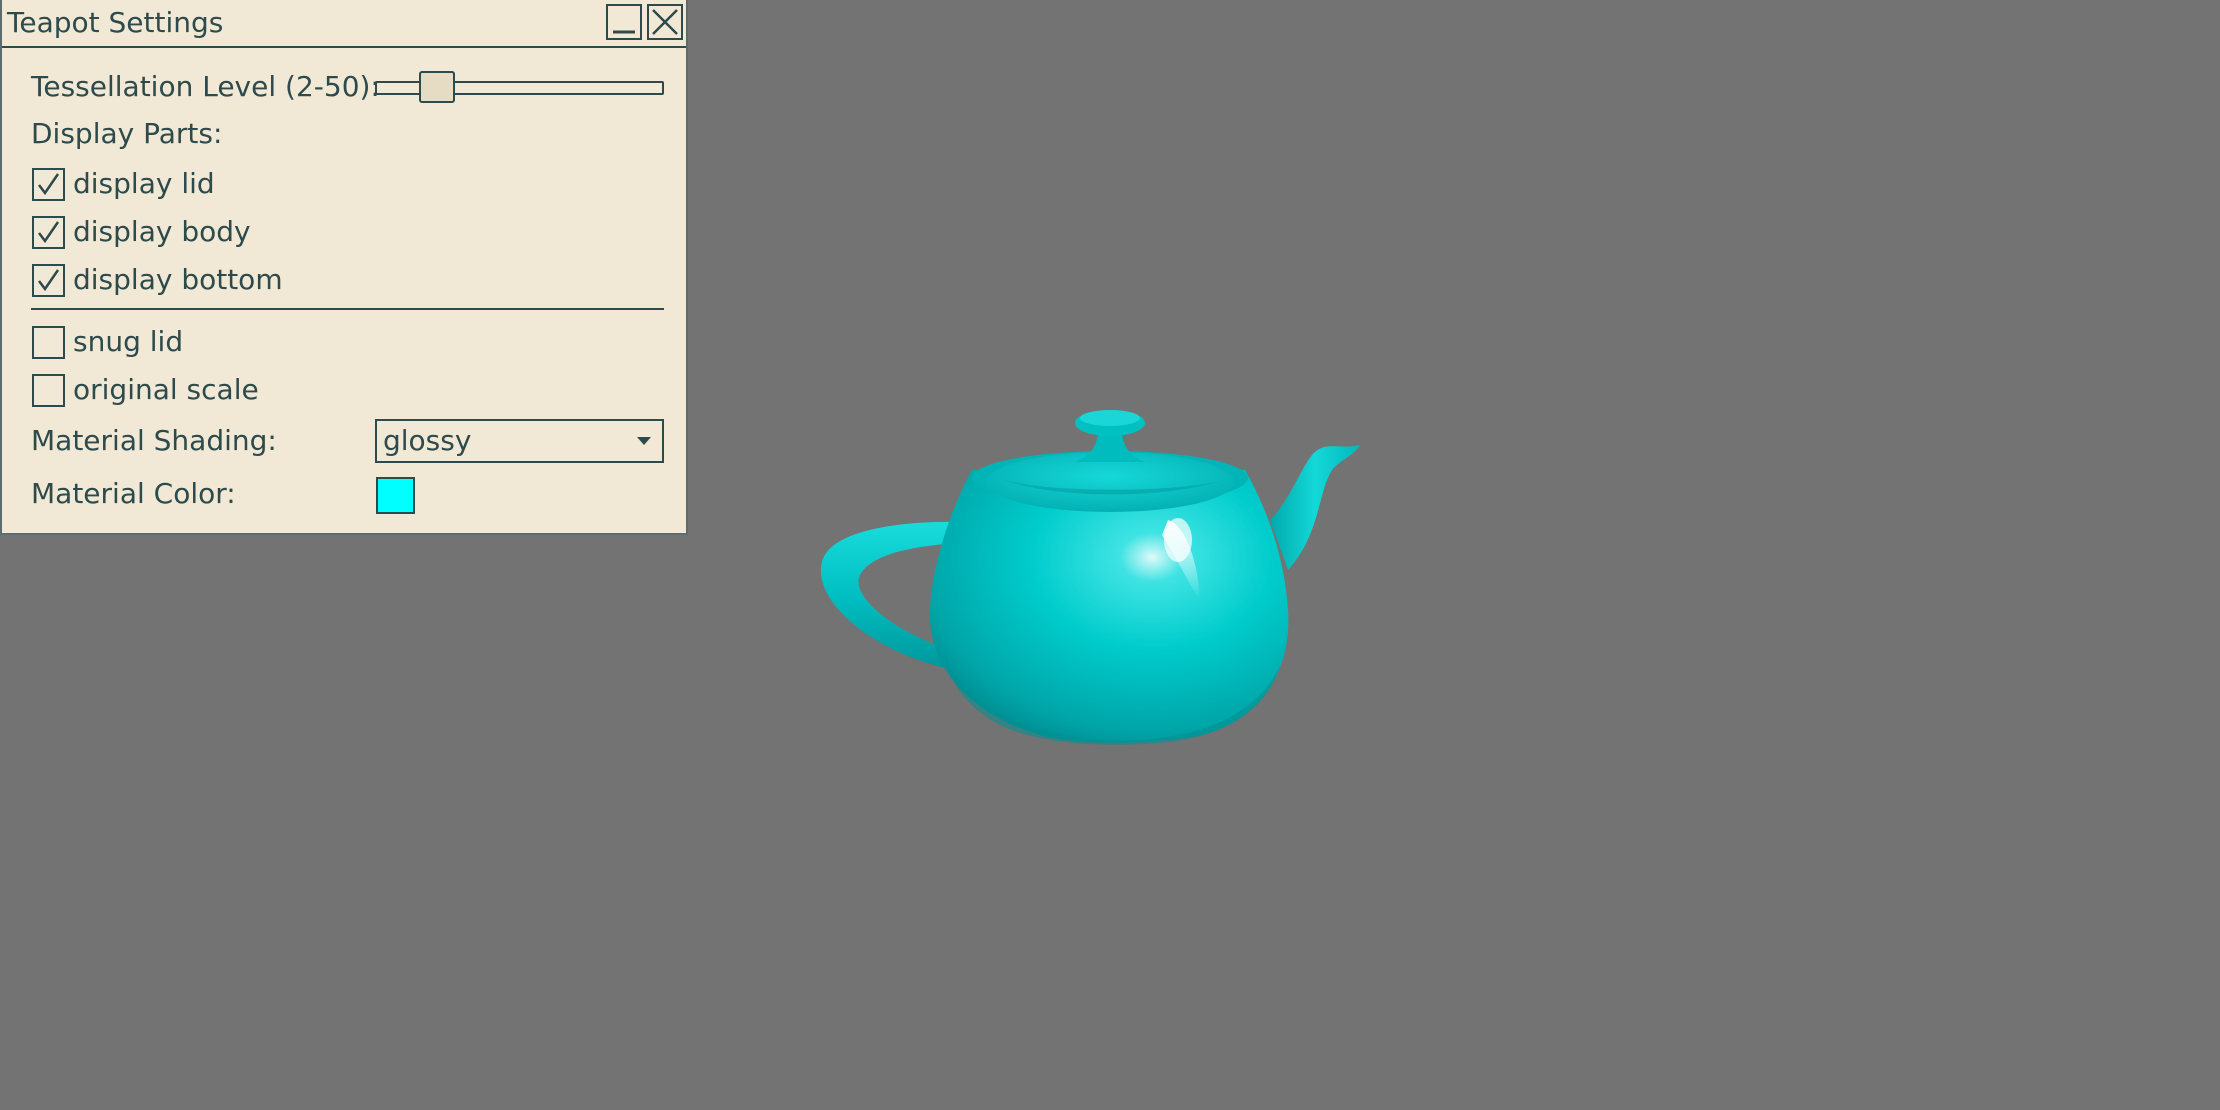 The height and width of the screenshot is (1110, 2220). I want to click on close-icon, so click(665, 22).